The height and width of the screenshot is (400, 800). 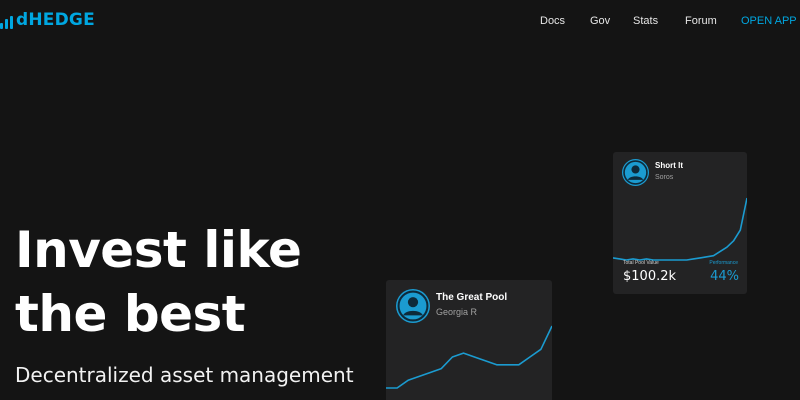 I want to click on total-pool-value-label: Total Pool Value, so click(x=641, y=263).